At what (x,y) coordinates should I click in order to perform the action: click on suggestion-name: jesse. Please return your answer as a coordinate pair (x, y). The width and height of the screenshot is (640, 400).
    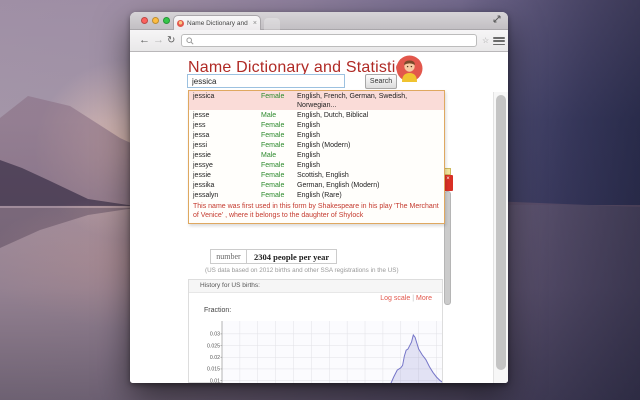
    Looking at the image, I should click on (201, 115).